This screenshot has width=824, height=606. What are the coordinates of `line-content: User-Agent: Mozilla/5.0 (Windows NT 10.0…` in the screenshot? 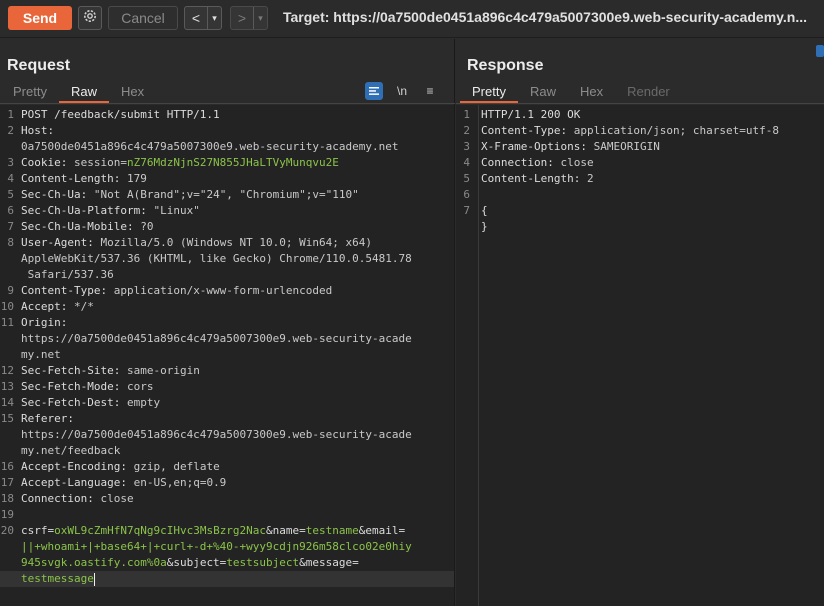 It's located at (196, 243).